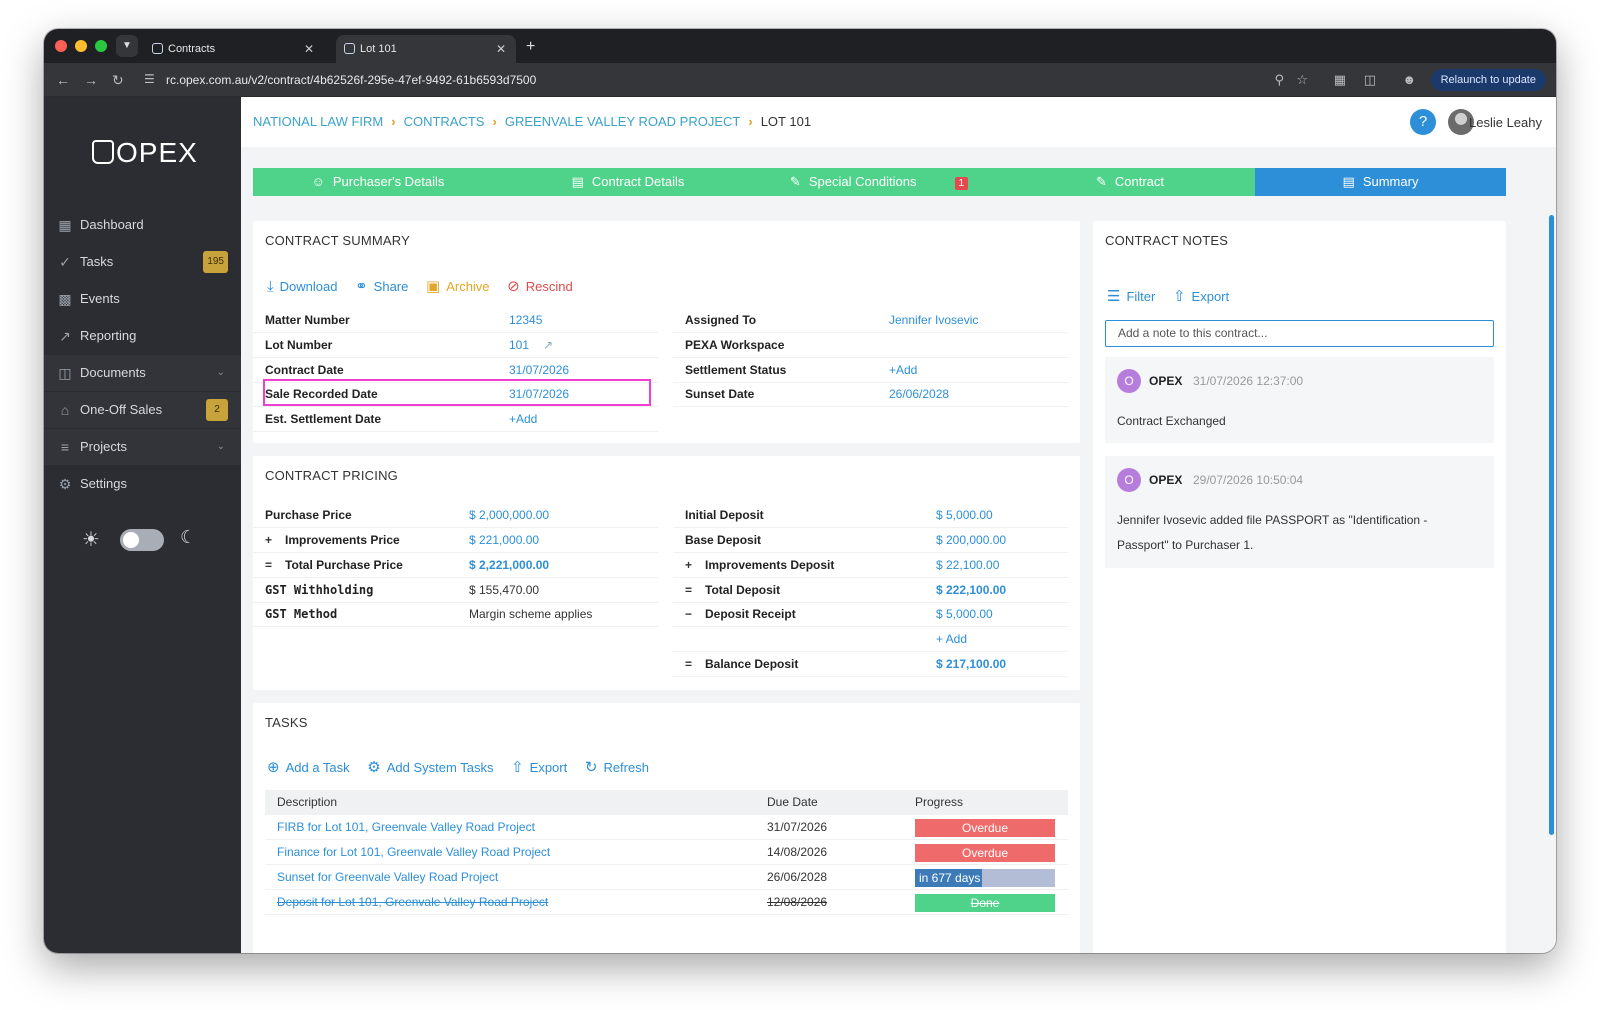  I want to click on add-est-settlement-date-link: +Add, so click(523, 419).